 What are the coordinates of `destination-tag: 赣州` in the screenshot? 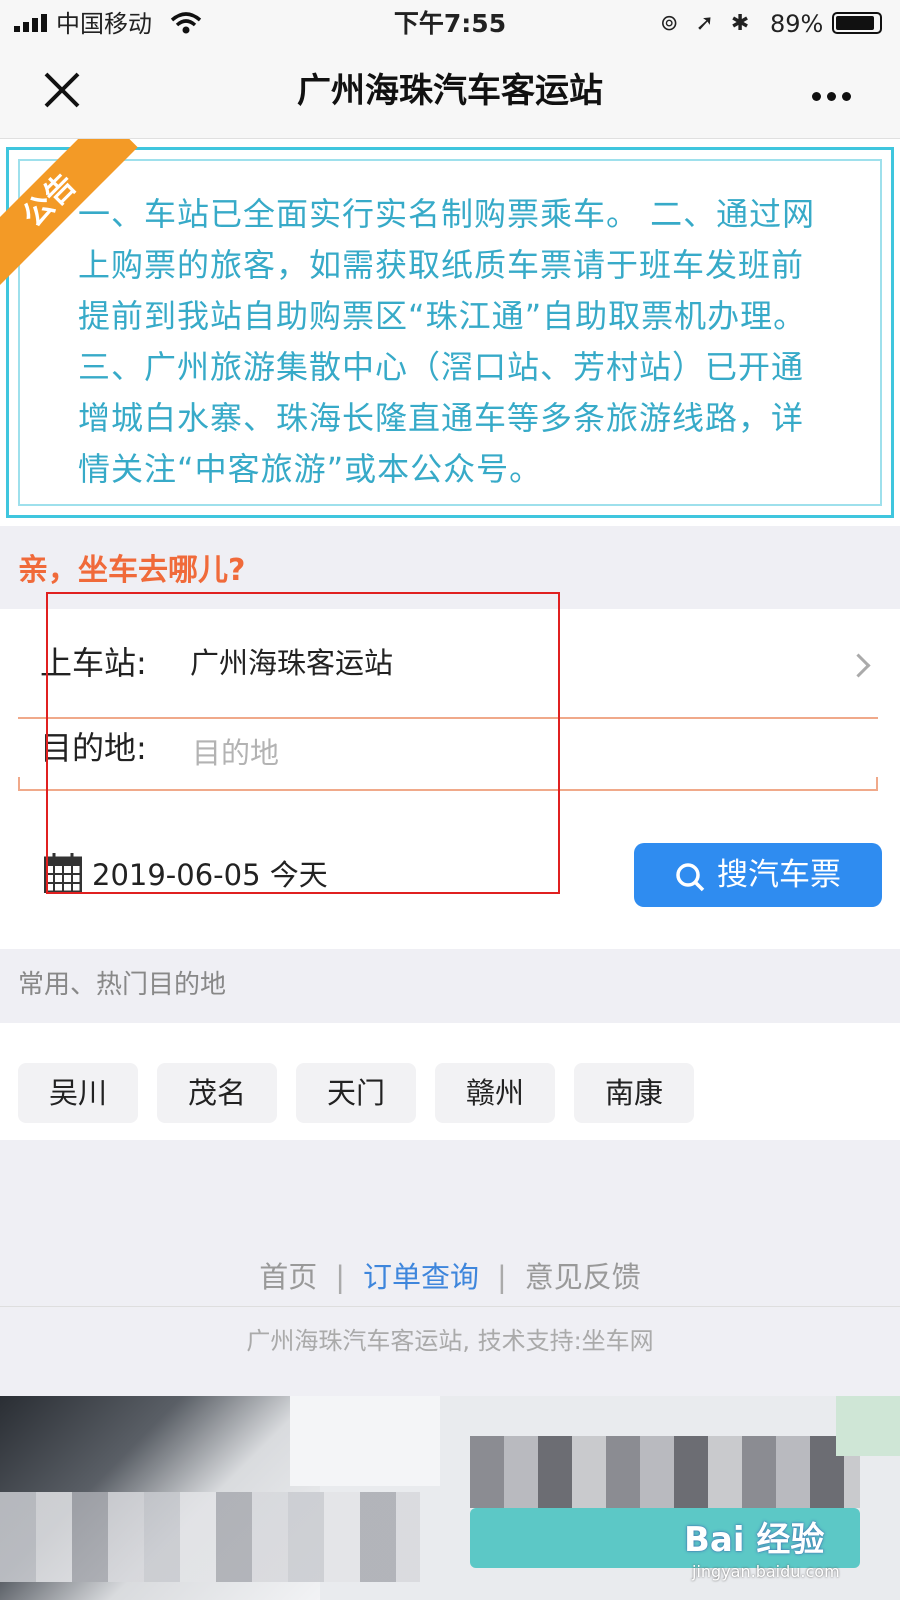 It's located at (495, 1093).